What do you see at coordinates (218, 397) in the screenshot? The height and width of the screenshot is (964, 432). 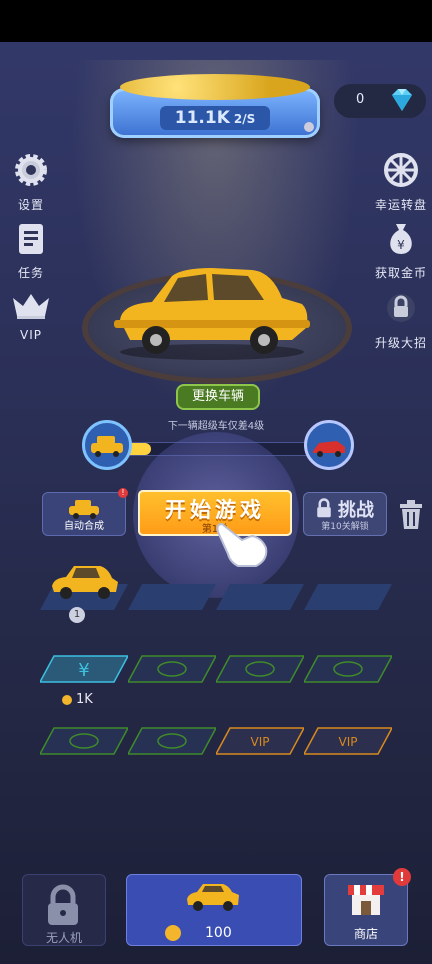 I see `swap-vehicle-button: 更换车辆` at bounding box center [218, 397].